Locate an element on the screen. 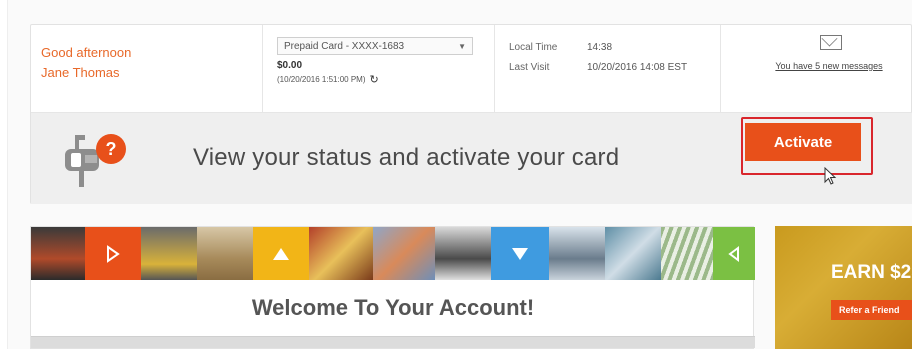 This screenshot has width=912, height=349. card-balance: $0.00 is located at coordinates (290, 65).